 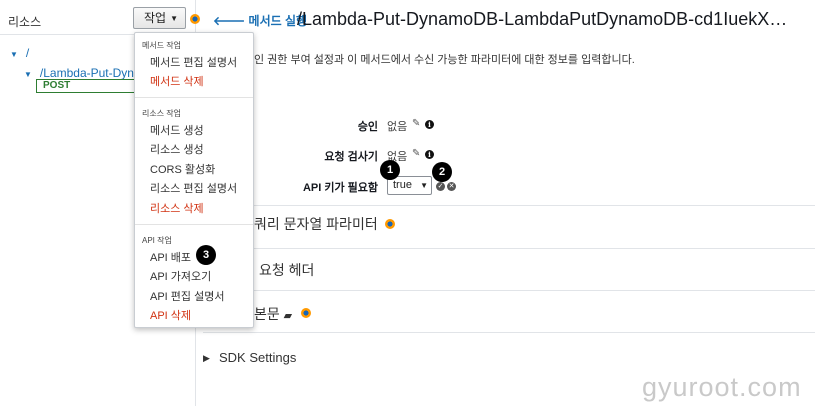 What do you see at coordinates (162, 113) in the screenshot?
I see `menu-header-resource: 리소스 작업` at bounding box center [162, 113].